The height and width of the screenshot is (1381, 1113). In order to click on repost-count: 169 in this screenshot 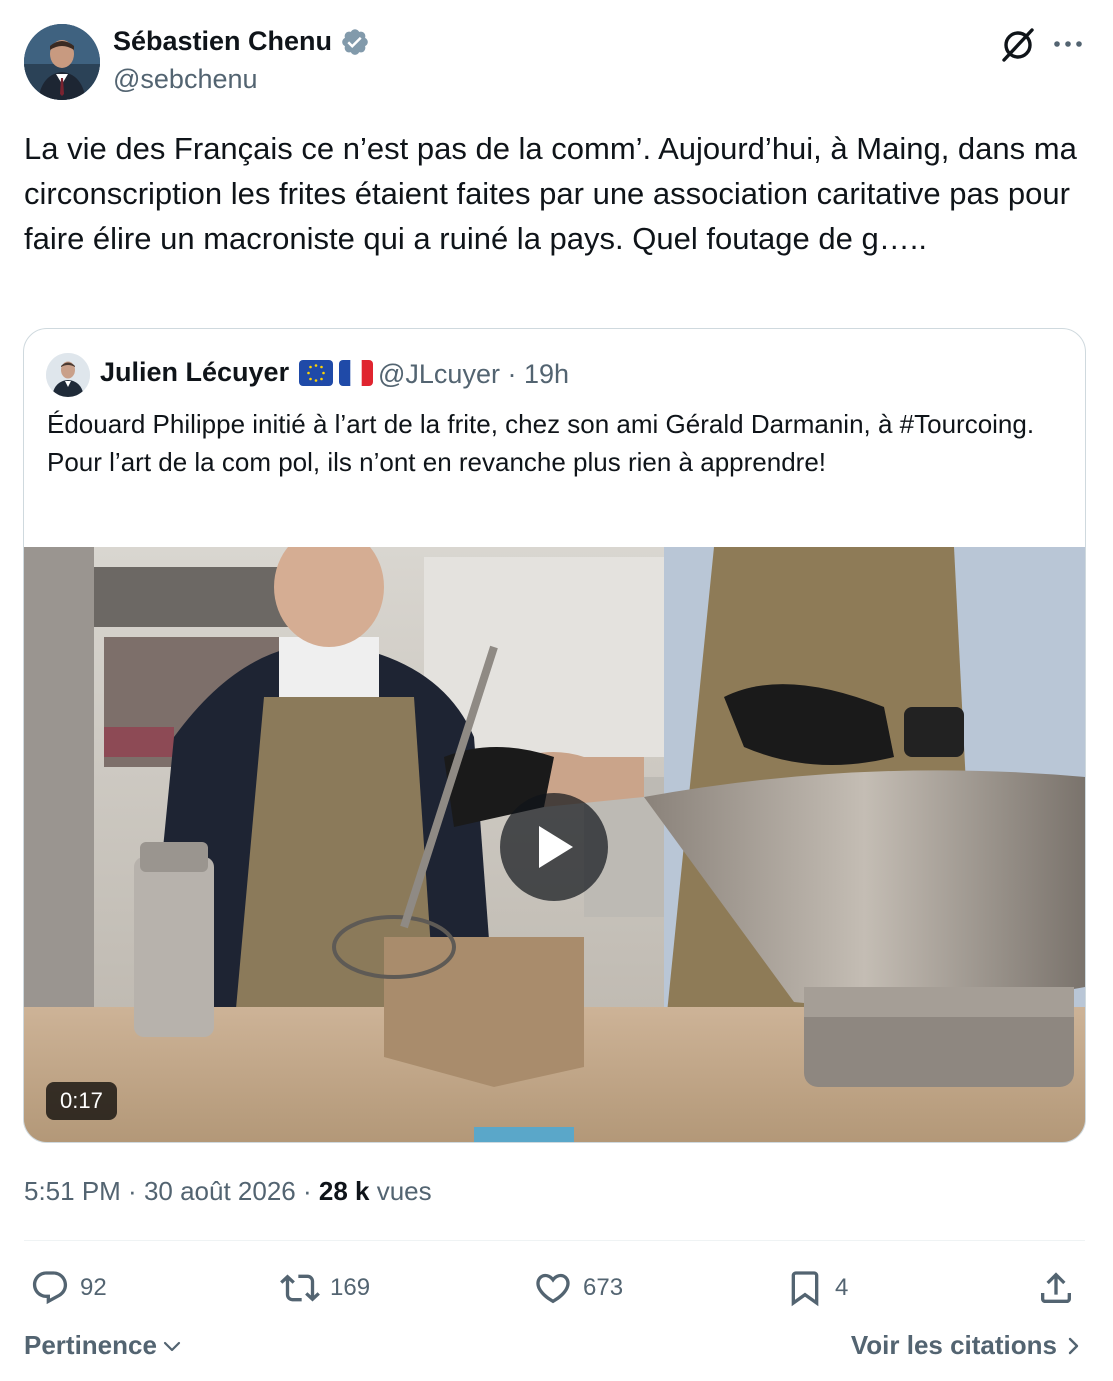, I will do `click(350, 1287)`.